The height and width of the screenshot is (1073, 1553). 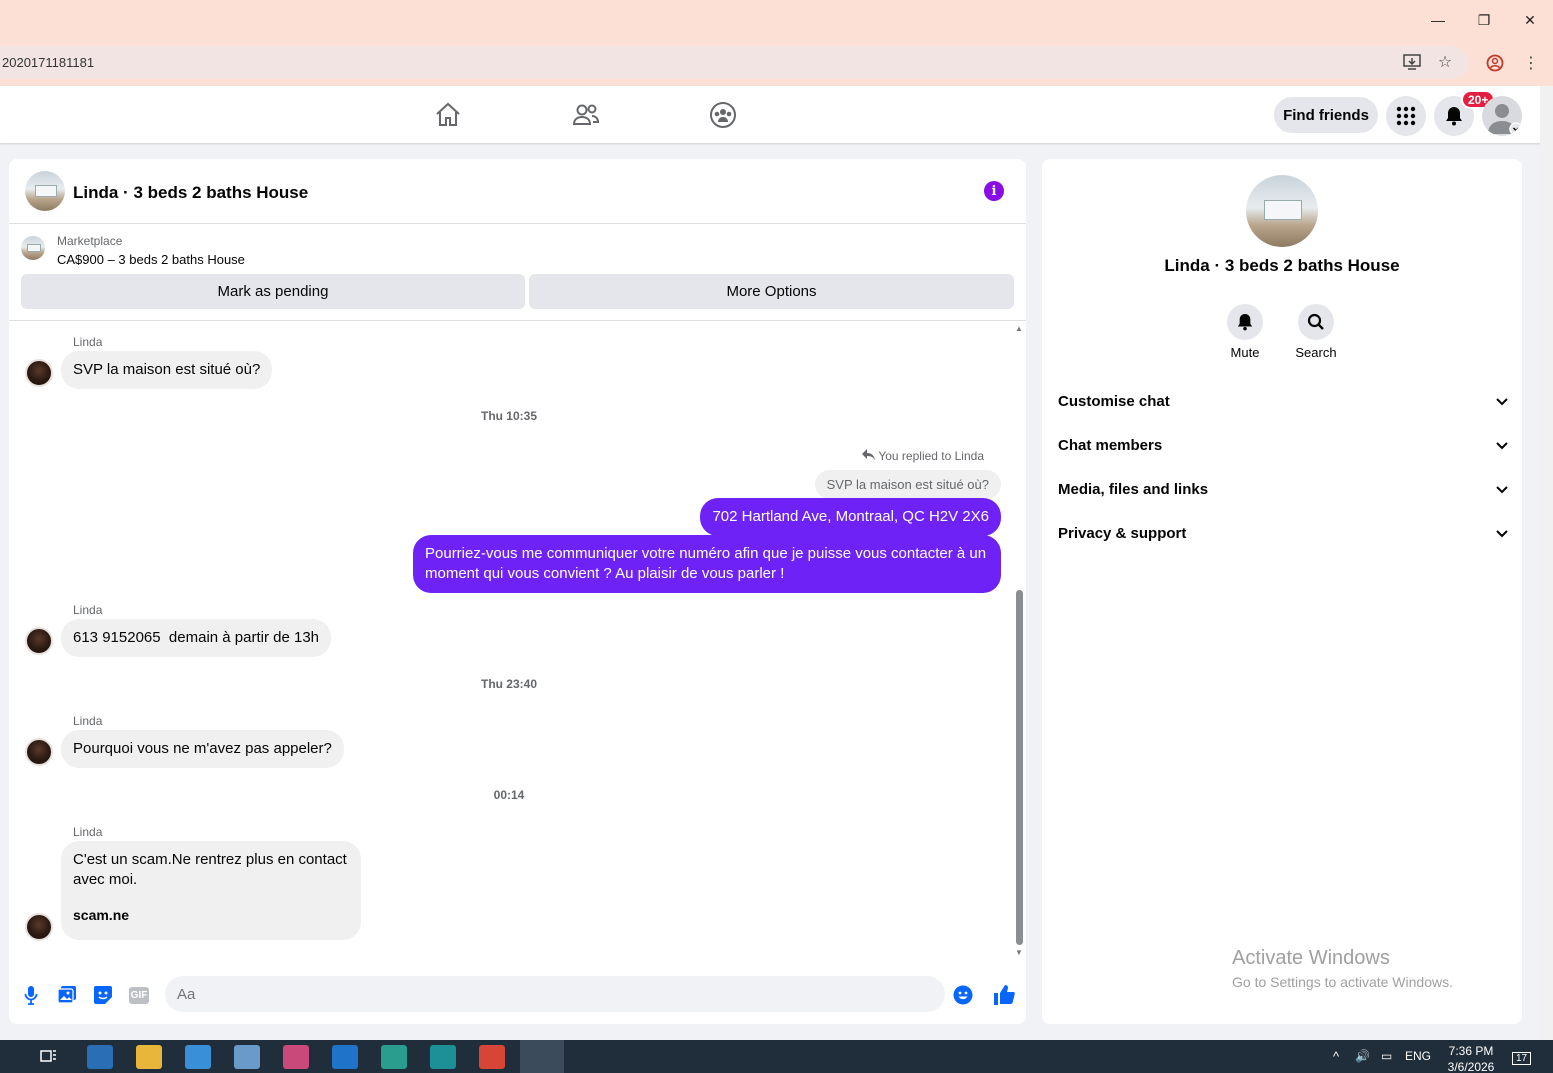 What do you see at coordinates (1342, 982) in the screenshot?
I see `activate-subtitle: Go to Settings to activate Windows.` at bounding box center [1342, 982].